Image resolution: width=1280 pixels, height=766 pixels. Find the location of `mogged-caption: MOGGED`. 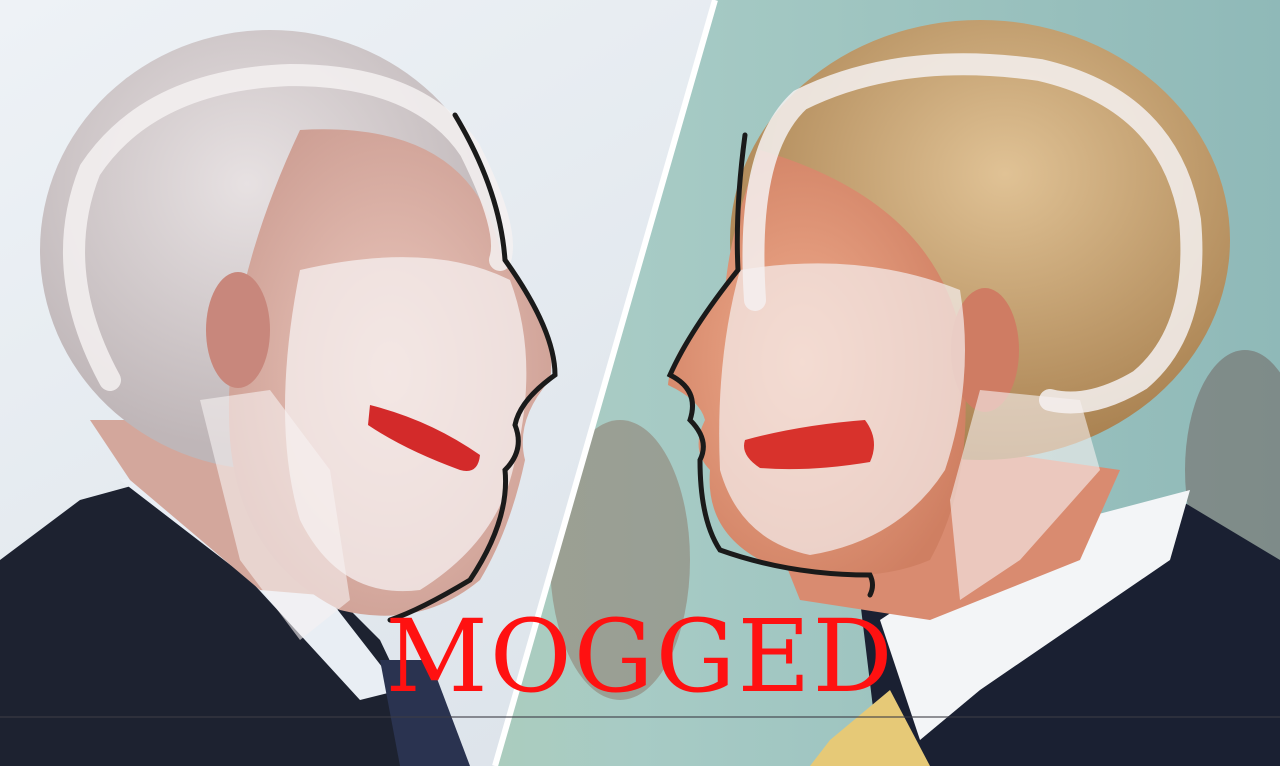

mogged-caption: MOGGED is located at coordinates (640, 656).